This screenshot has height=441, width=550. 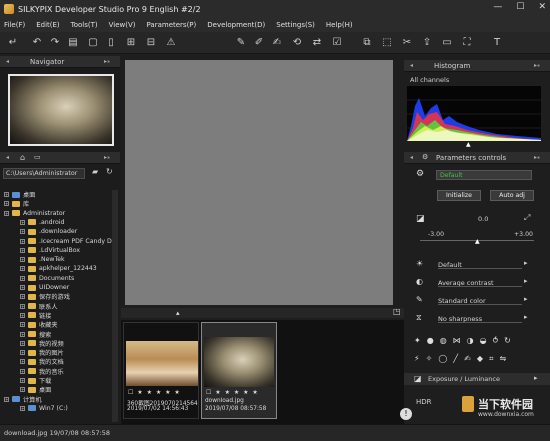 What do you see at coordinates (459, 195) in the screenshot?
I see `initialize-button: Initialize` at bounding box center [459, 195].